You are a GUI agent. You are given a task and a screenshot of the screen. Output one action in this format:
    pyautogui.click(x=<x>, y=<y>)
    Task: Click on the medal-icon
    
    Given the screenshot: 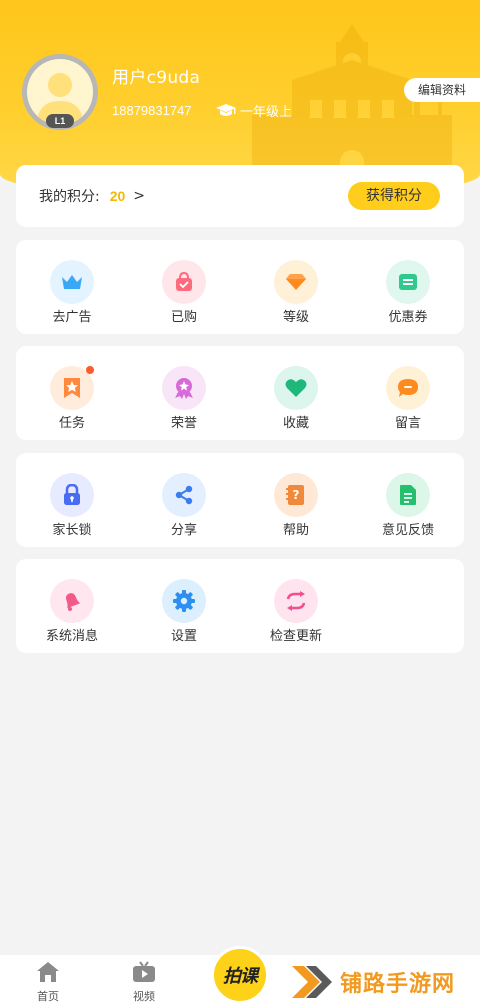 What is the action you would take?
    pyautogui.click(x=184, y=388)
    